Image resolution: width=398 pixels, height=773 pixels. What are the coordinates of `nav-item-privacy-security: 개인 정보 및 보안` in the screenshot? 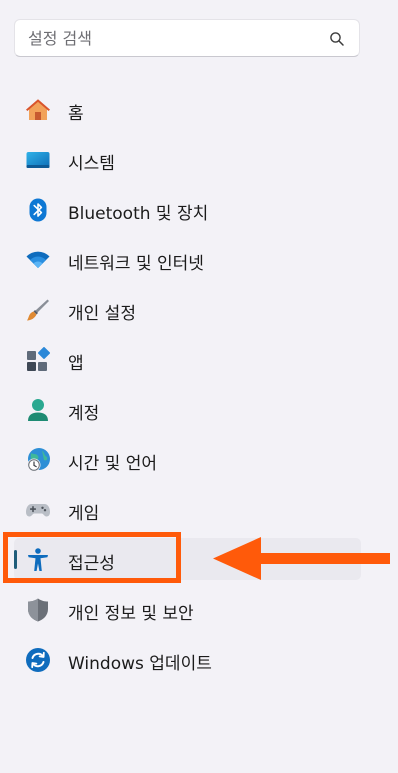 It's located at (187, 609).